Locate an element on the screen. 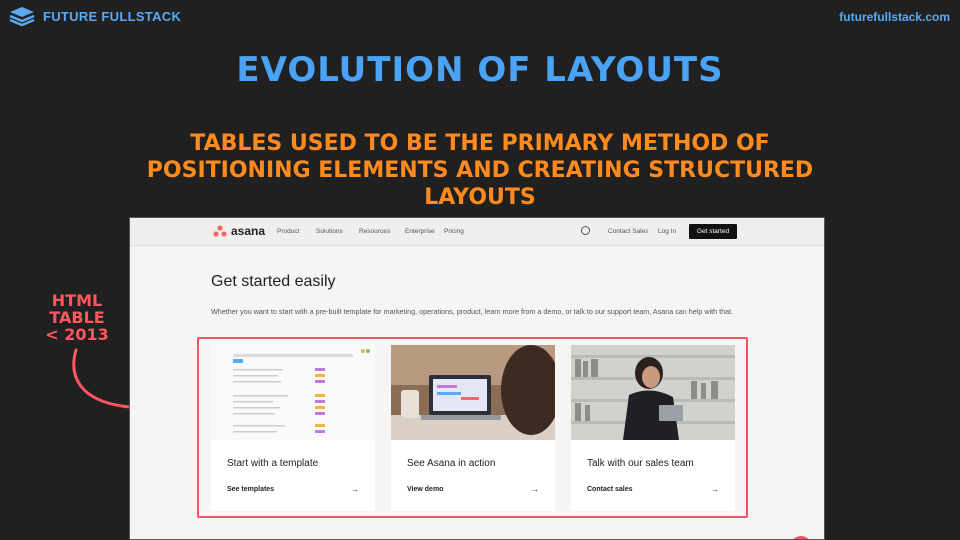  brand-logo: FUTURE FULLSTACK is located at coordinates (94, 16).